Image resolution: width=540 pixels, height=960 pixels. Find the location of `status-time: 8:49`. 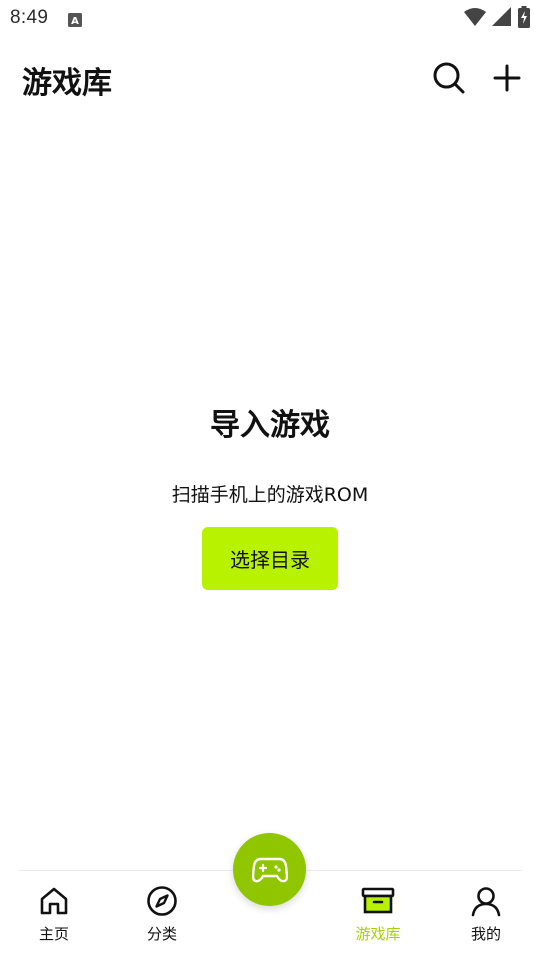

status-time: 8:49 is located at coordinates (29, 17).